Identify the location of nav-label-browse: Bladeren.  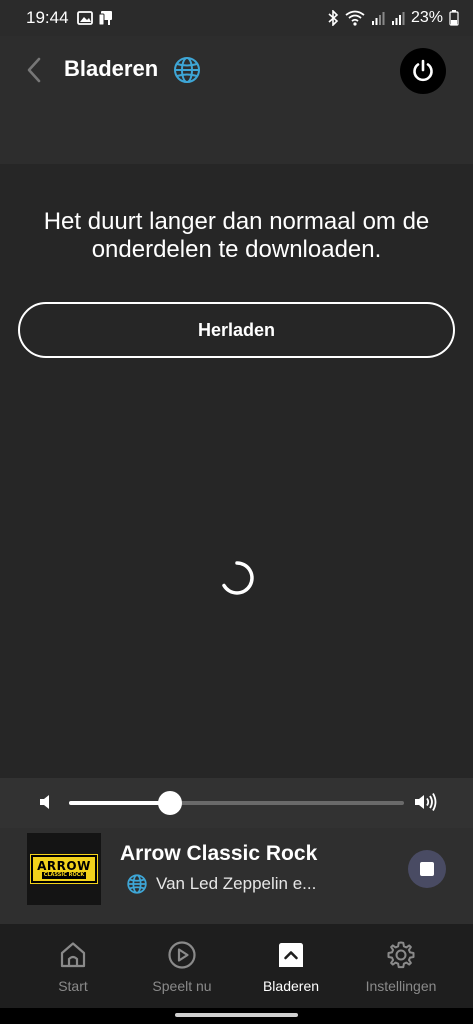
(291, 986).